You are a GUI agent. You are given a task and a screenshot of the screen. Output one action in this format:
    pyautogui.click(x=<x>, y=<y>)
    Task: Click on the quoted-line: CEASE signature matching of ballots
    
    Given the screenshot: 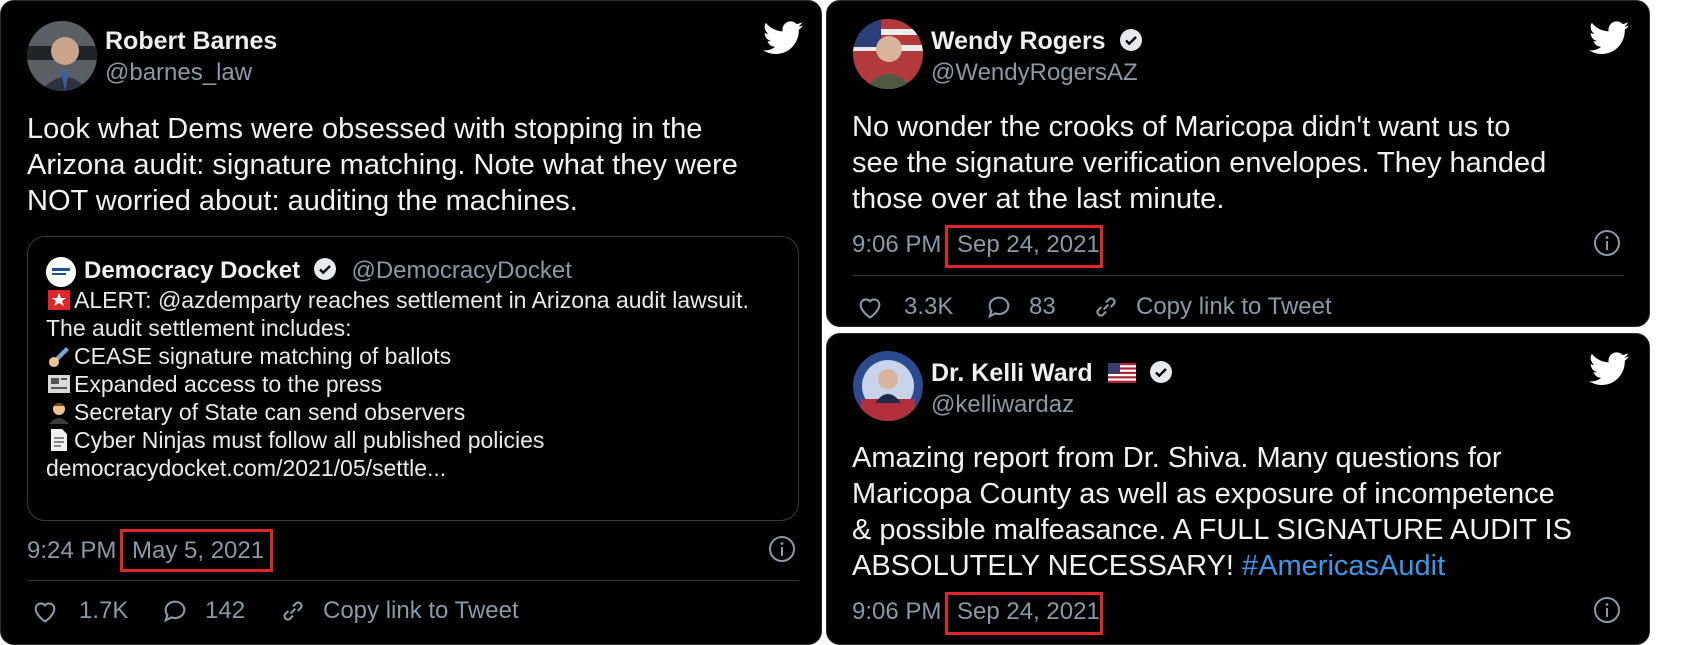 What is the action you would take?
    pyautogui.click(x=248, y=356)
    